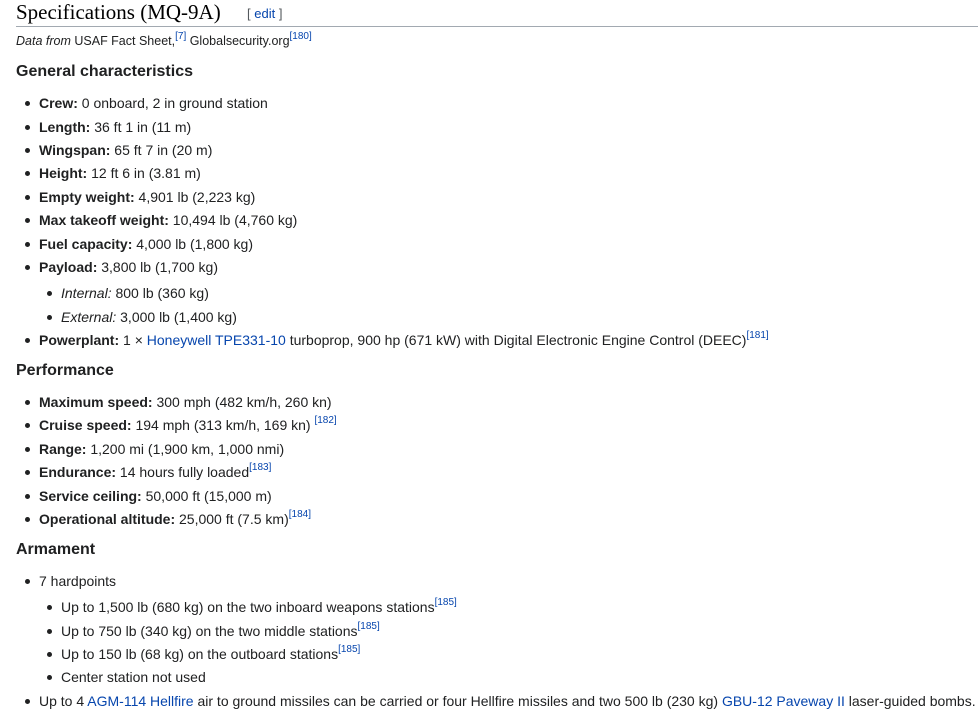 The height and width of the screenshot is (713, 978). I want to click on hellfire-link: AGM-114 Hellfire, so click(140, 701).